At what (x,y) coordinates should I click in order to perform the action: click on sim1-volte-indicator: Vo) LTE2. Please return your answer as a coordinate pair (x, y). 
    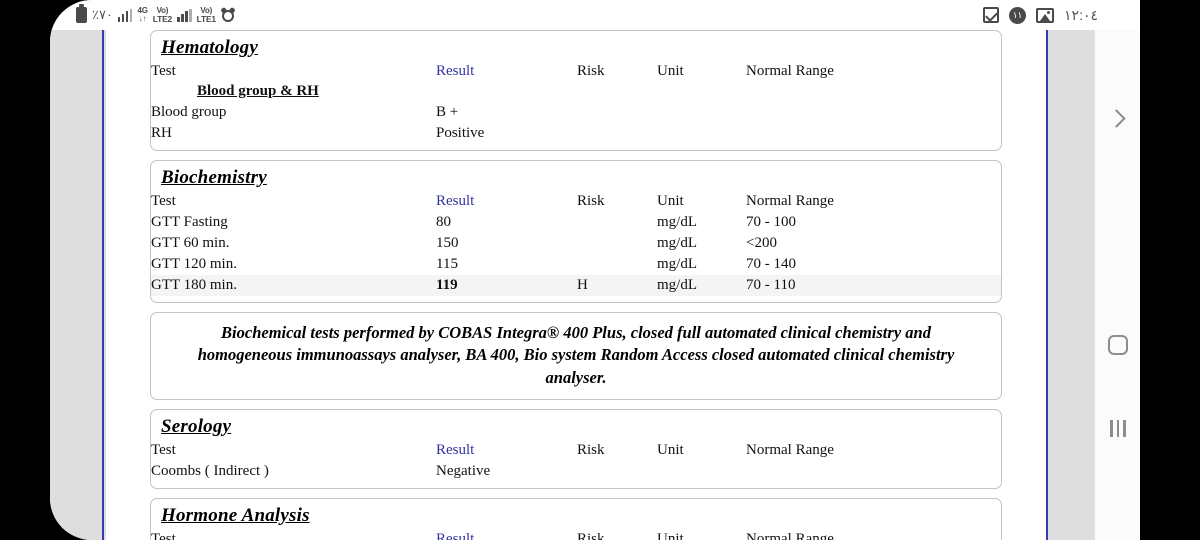
    Looking at the image, I should click on (162, 15).